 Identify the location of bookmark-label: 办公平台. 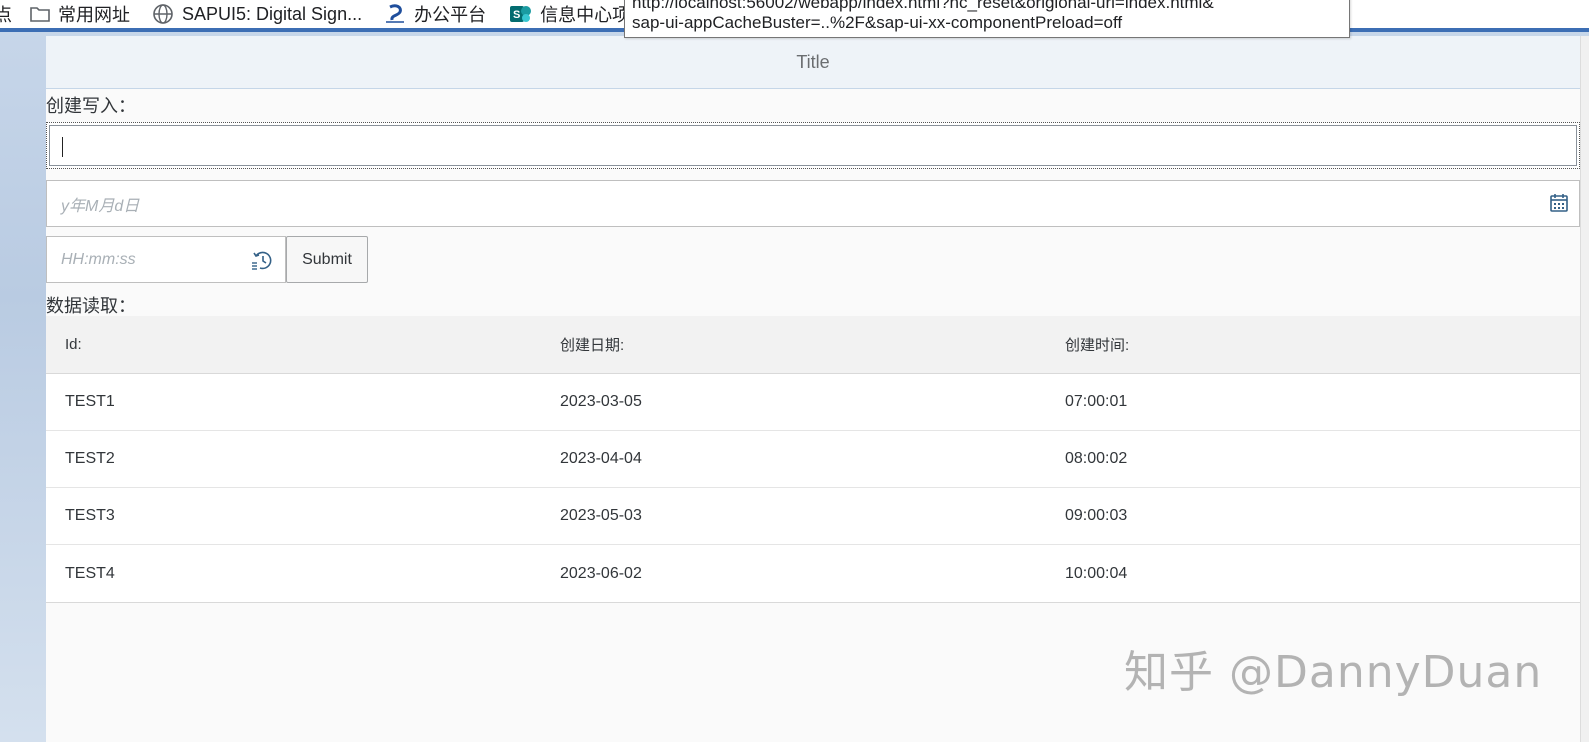
(450, 15).